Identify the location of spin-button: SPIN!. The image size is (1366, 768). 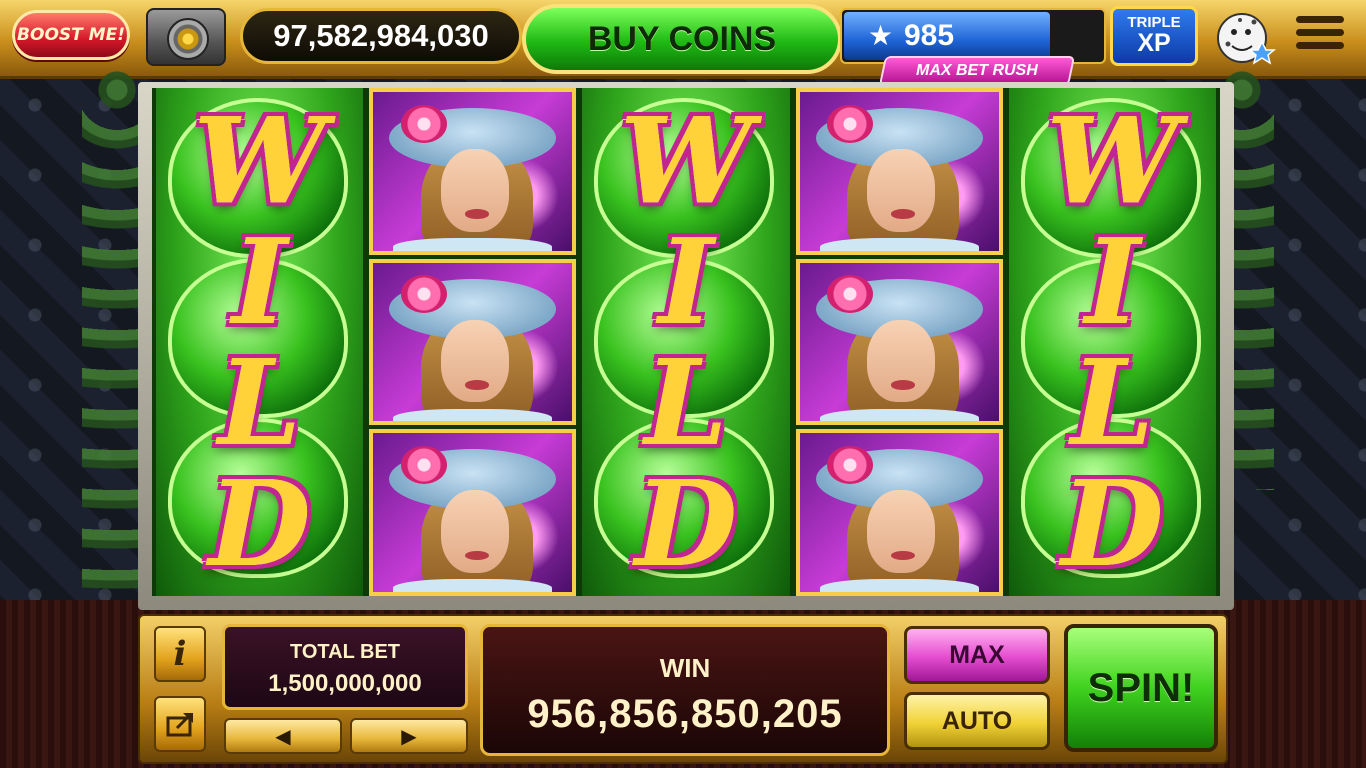
(1141, 688).